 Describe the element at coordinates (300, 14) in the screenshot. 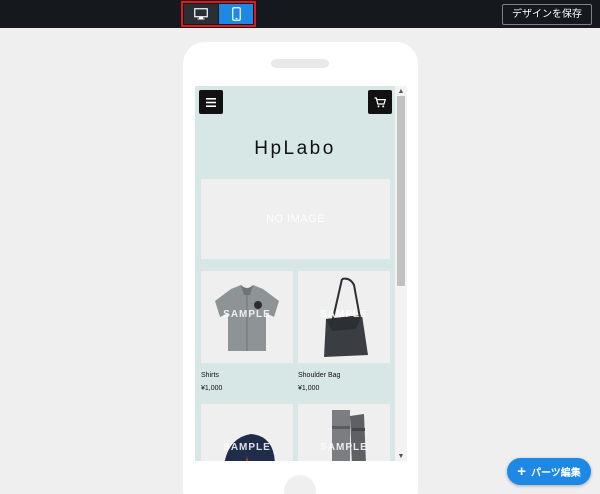

I see `top-toolbar: デザインを保存` at that location.